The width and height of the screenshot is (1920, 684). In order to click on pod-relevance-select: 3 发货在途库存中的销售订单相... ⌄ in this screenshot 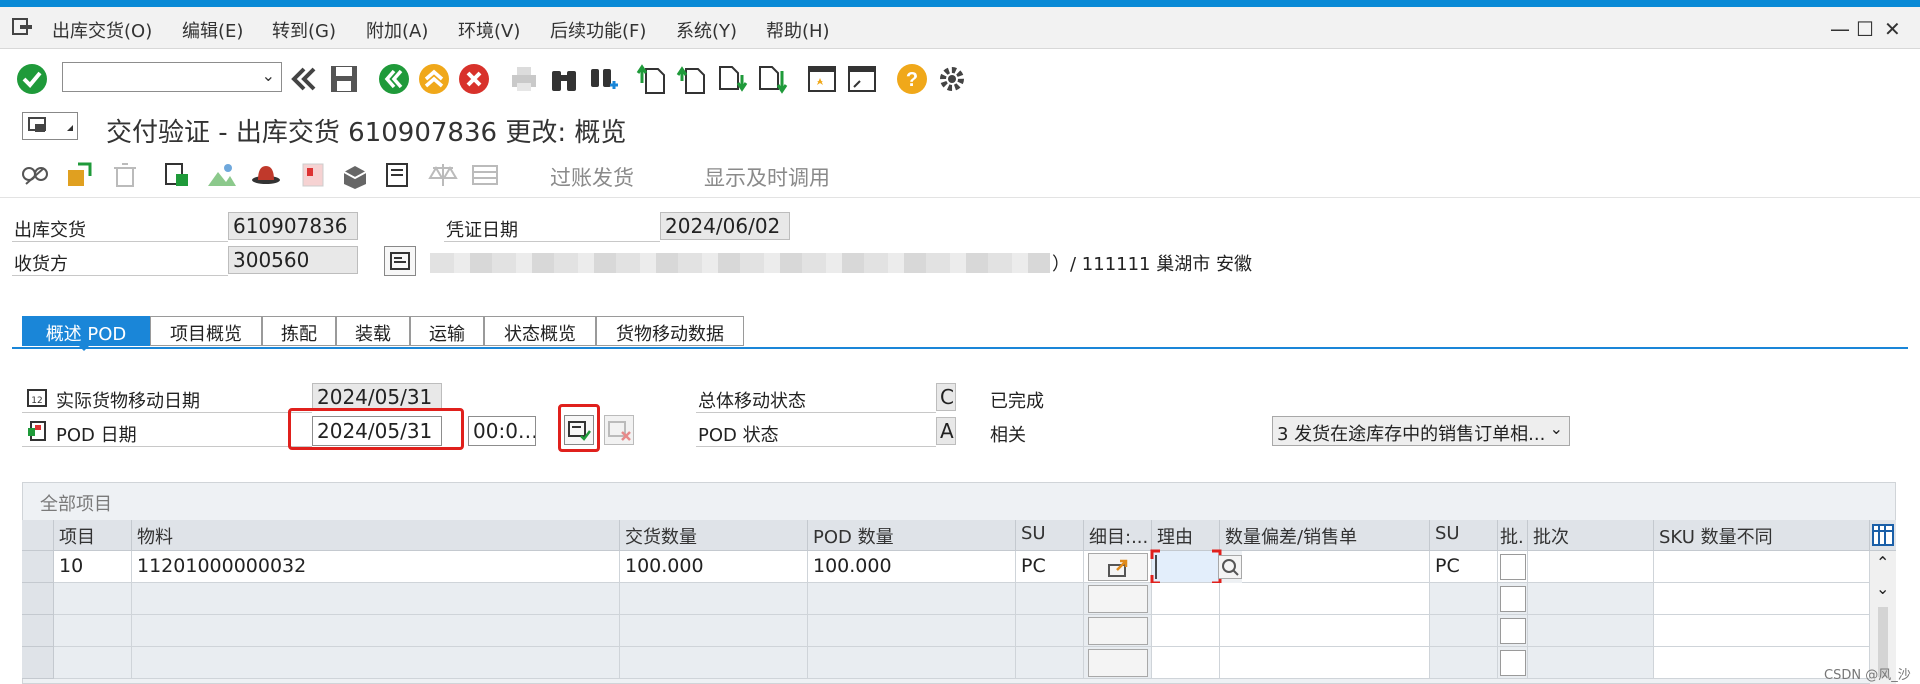, I will do `click(1421, 431)`.